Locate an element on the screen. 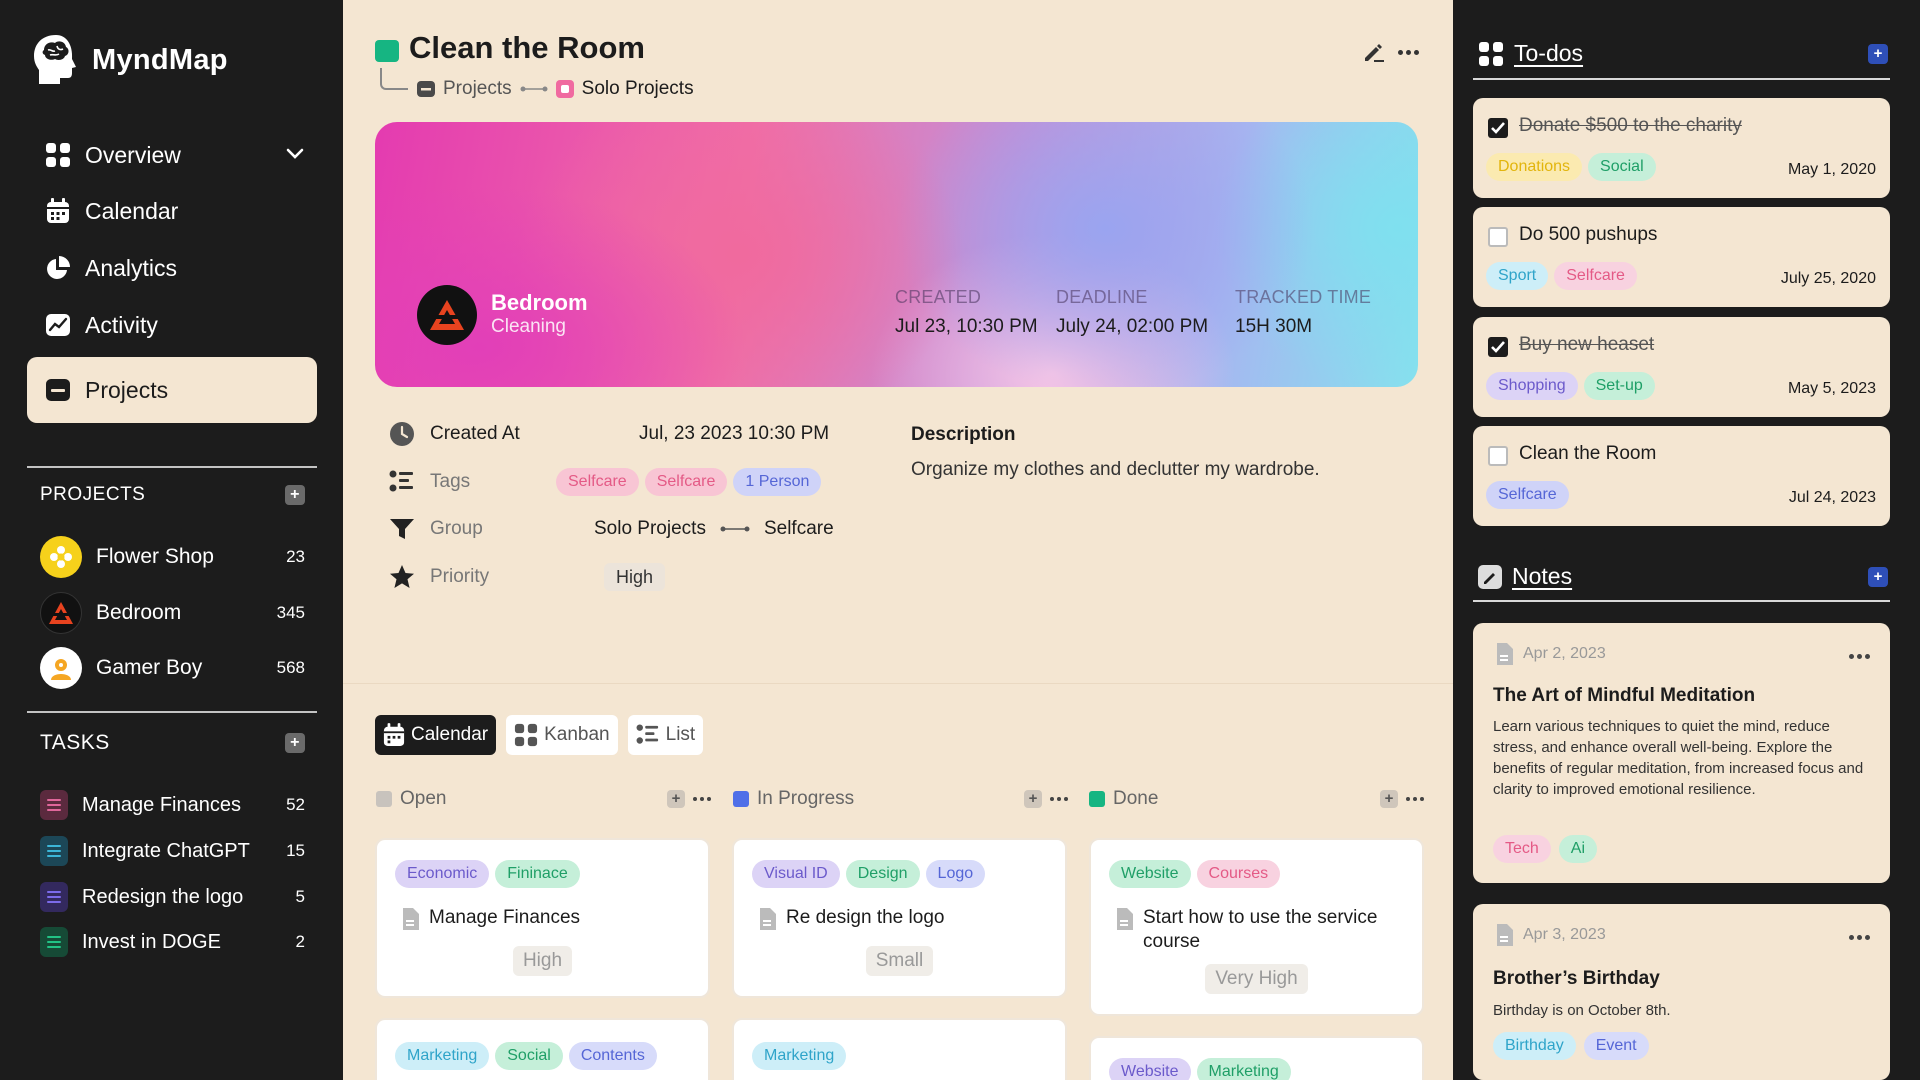 This screenshot has width=1920, height=1080. todo-date: May 5, 2023 is located at coordinates (1831, 388).